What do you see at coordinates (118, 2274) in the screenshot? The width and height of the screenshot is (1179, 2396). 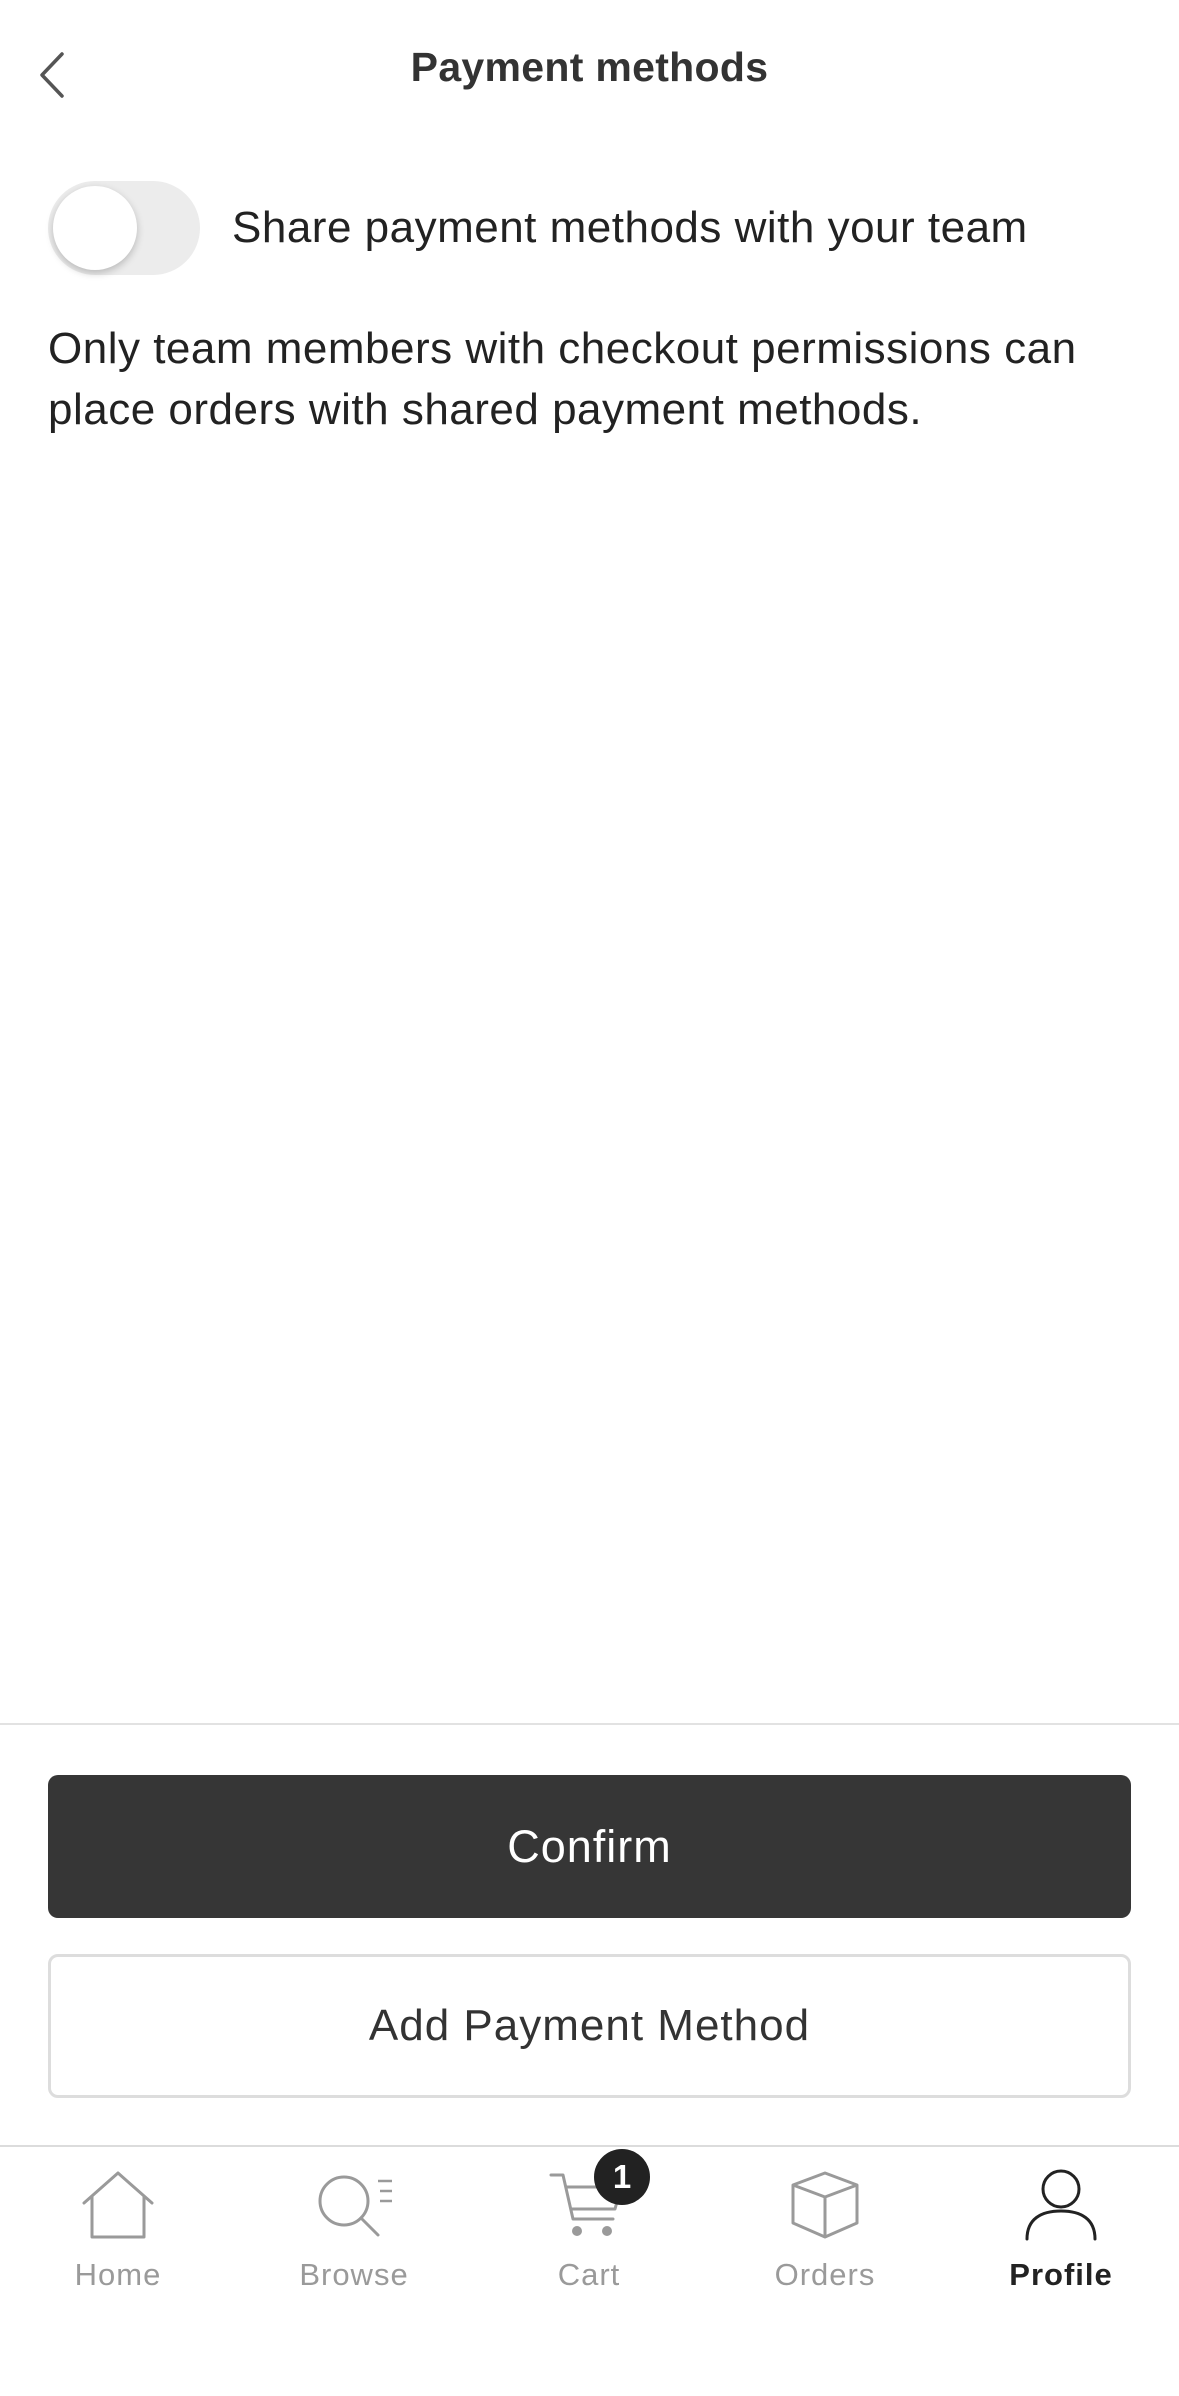 I see `tab-home-label: Home` at bounding box center [118, 2274].